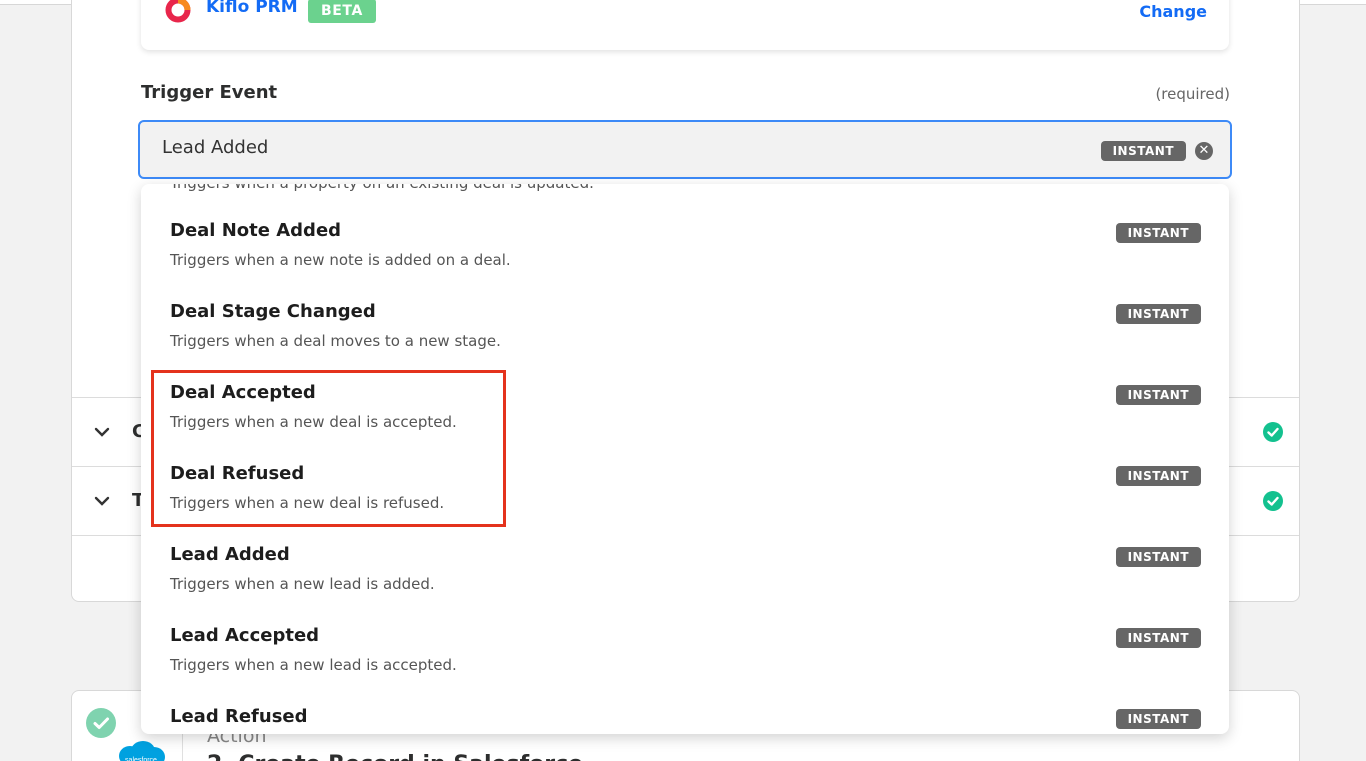 The width and height of the screenshot is (1366, 761). Describe the element at coordinates (230, 554) in the screenshot. I see `option-title: Lead Added` at that location.